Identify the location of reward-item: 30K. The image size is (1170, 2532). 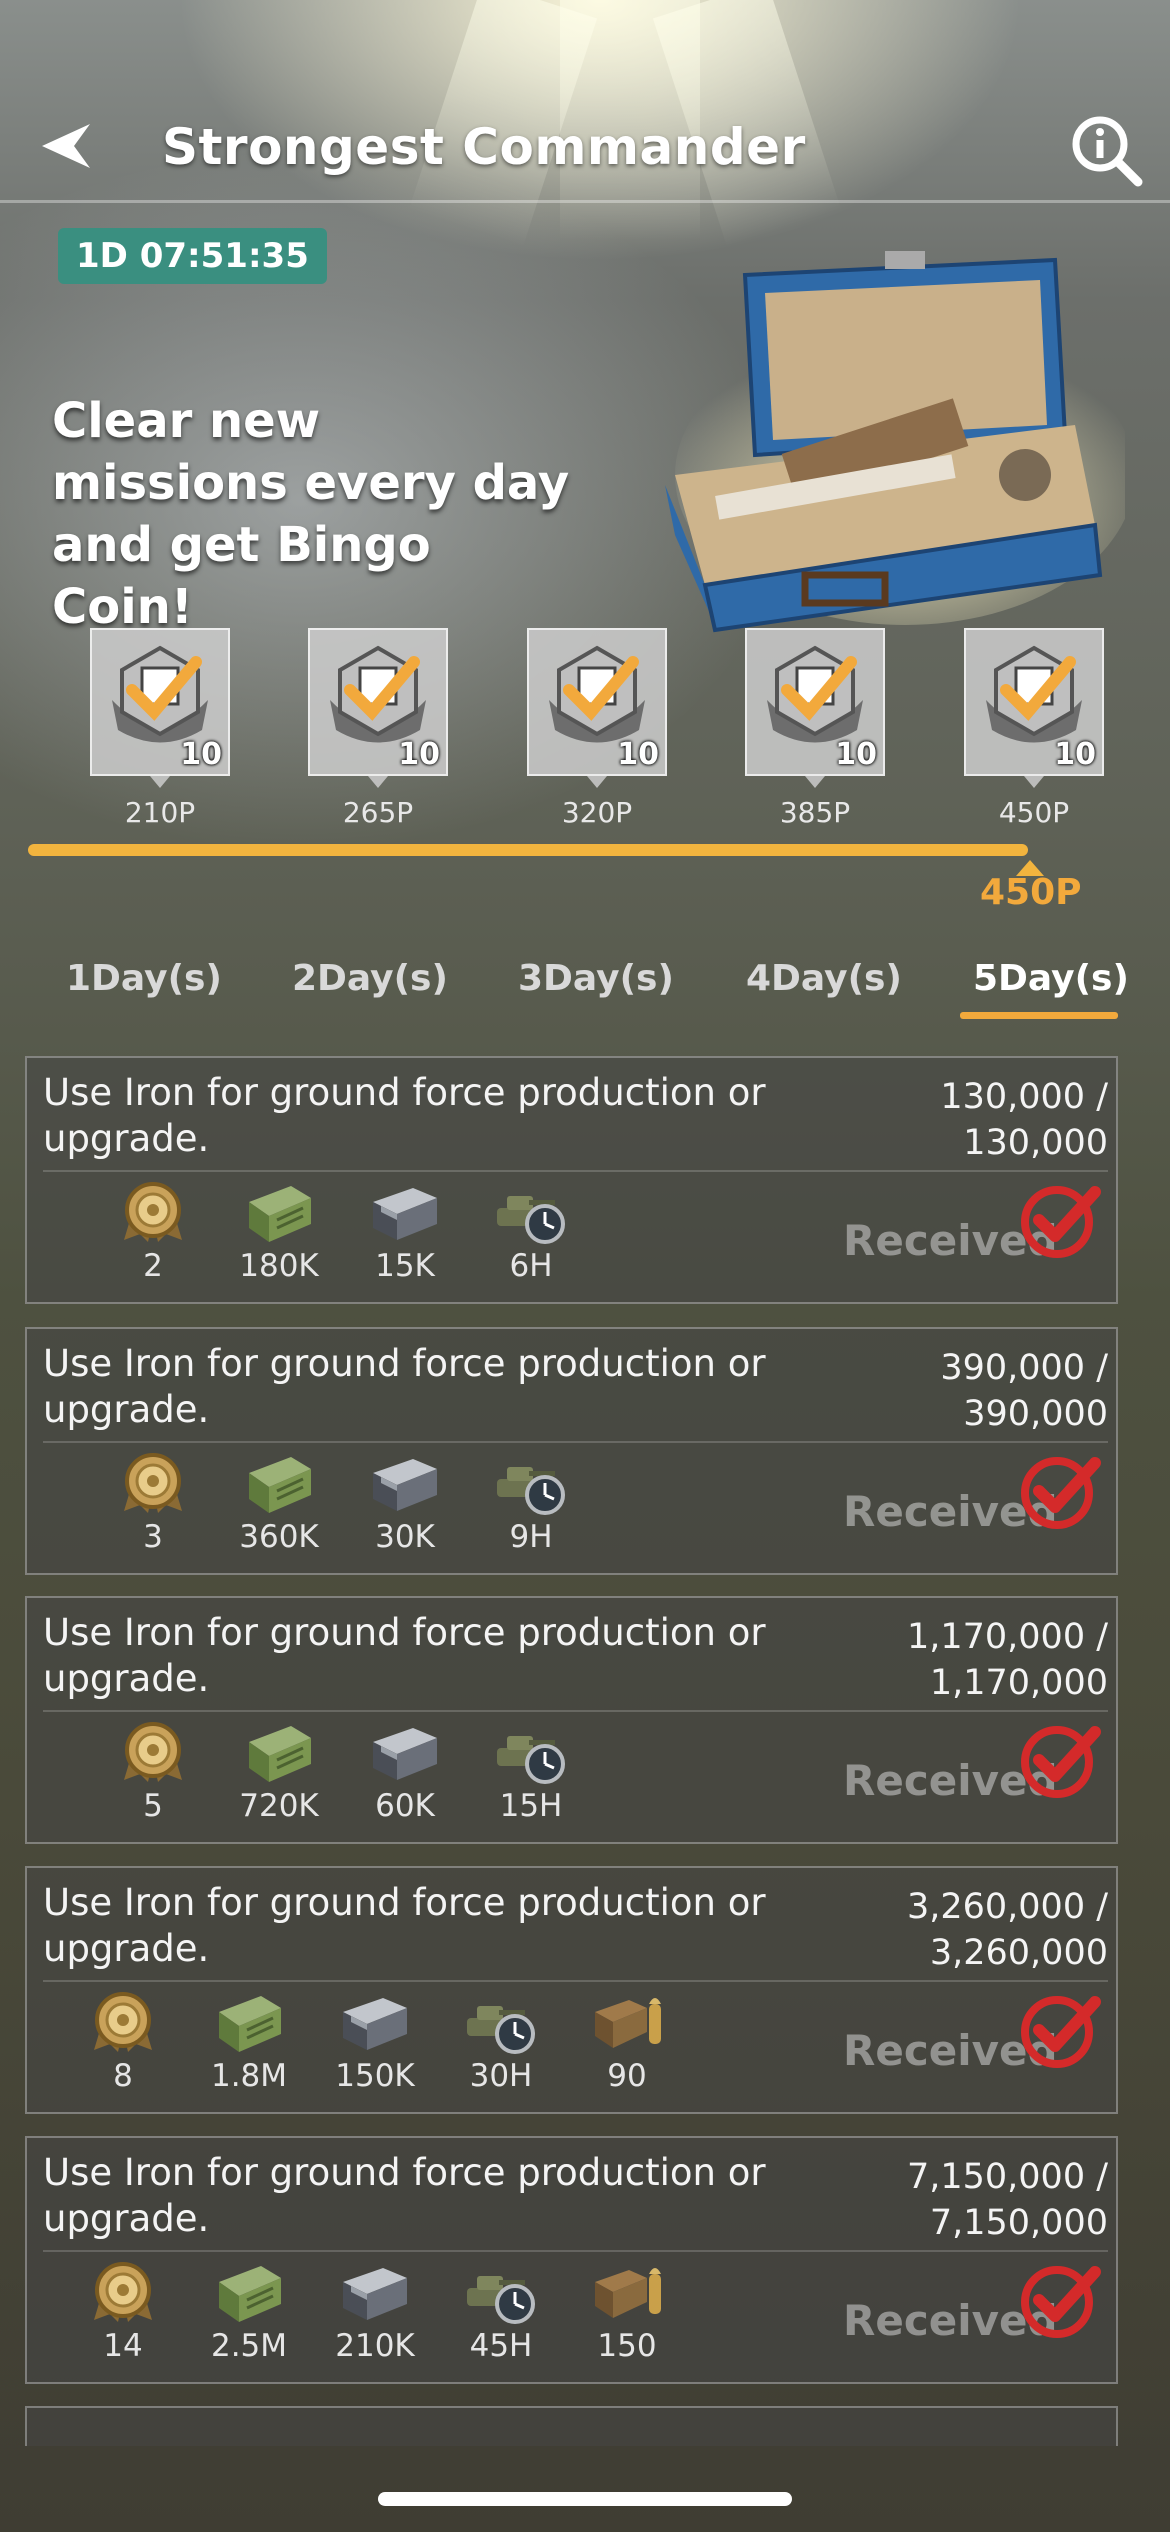
(405, 1503).